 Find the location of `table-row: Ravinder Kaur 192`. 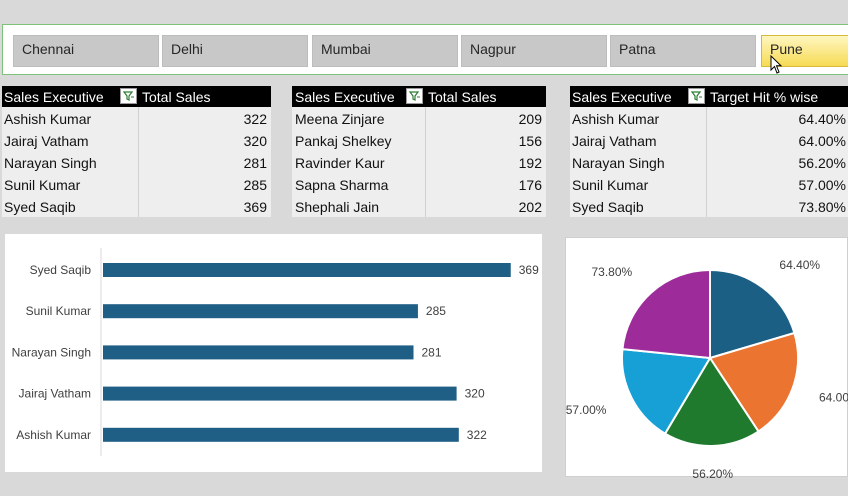

table-row: Ravinder Kaur 192 is located at coordinates (418, 163).